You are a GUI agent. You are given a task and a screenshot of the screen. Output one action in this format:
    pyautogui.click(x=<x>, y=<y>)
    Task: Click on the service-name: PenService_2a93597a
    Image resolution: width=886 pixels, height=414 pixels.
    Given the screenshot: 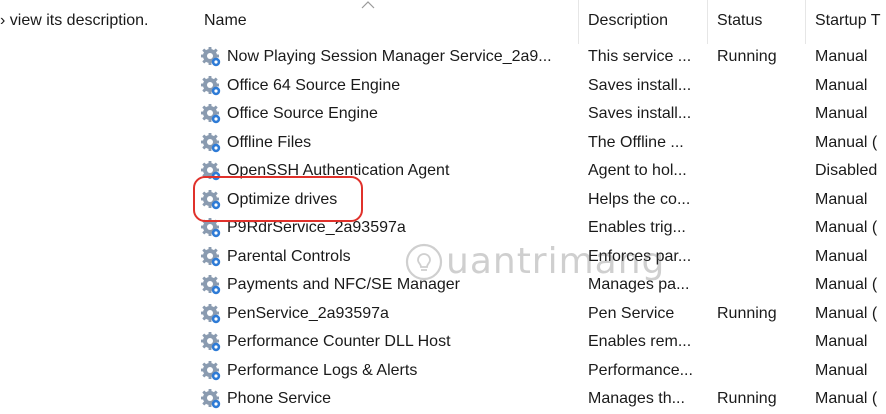 What is the action you would take?
    pyautogui.click(x=308, y=313)
    